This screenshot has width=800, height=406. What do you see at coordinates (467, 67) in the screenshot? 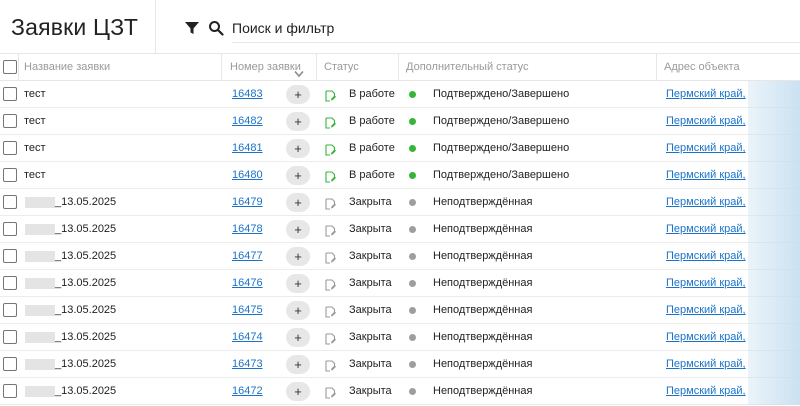
I see `column-header-additional-status: Дополнительный статус` at bounding box center [467, 67].